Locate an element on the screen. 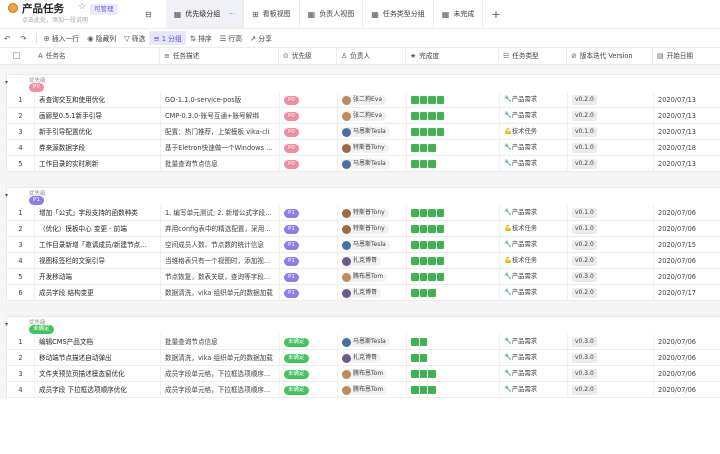  task-name-cell: 文件夹预览页描述模态窗优化 is located at coordinates (98, 374).